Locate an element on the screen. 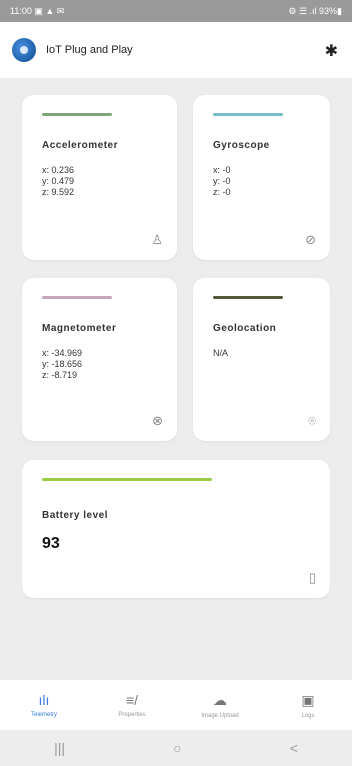 Image resolution: width=352 pixels, height=766 pixels. geolocation-title: Geolocation is located at coordinates (245, 328).